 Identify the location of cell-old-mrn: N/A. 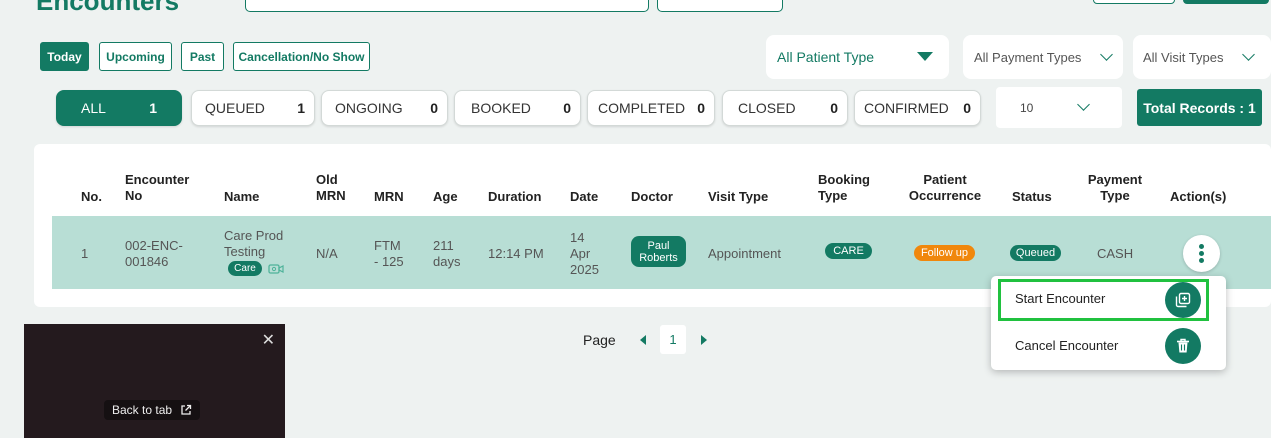
(327, 253).